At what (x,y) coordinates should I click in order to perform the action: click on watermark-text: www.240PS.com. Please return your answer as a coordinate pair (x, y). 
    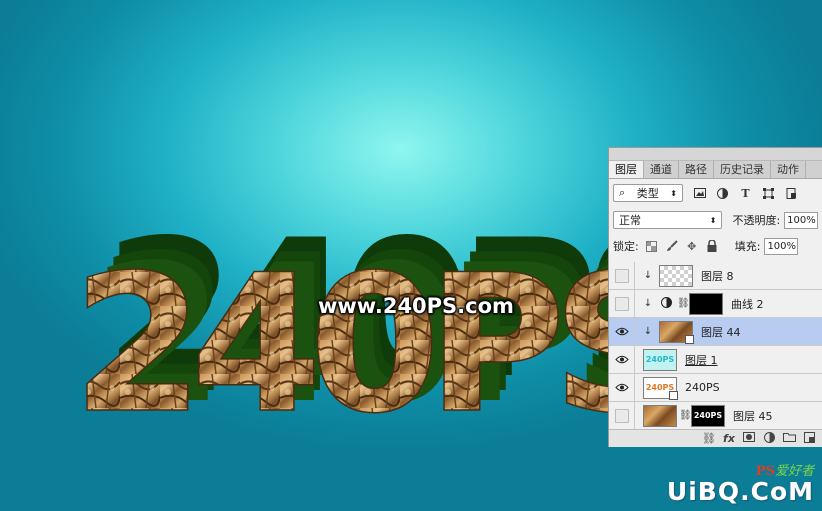
    Looking at the image, I should click on (416, 306).